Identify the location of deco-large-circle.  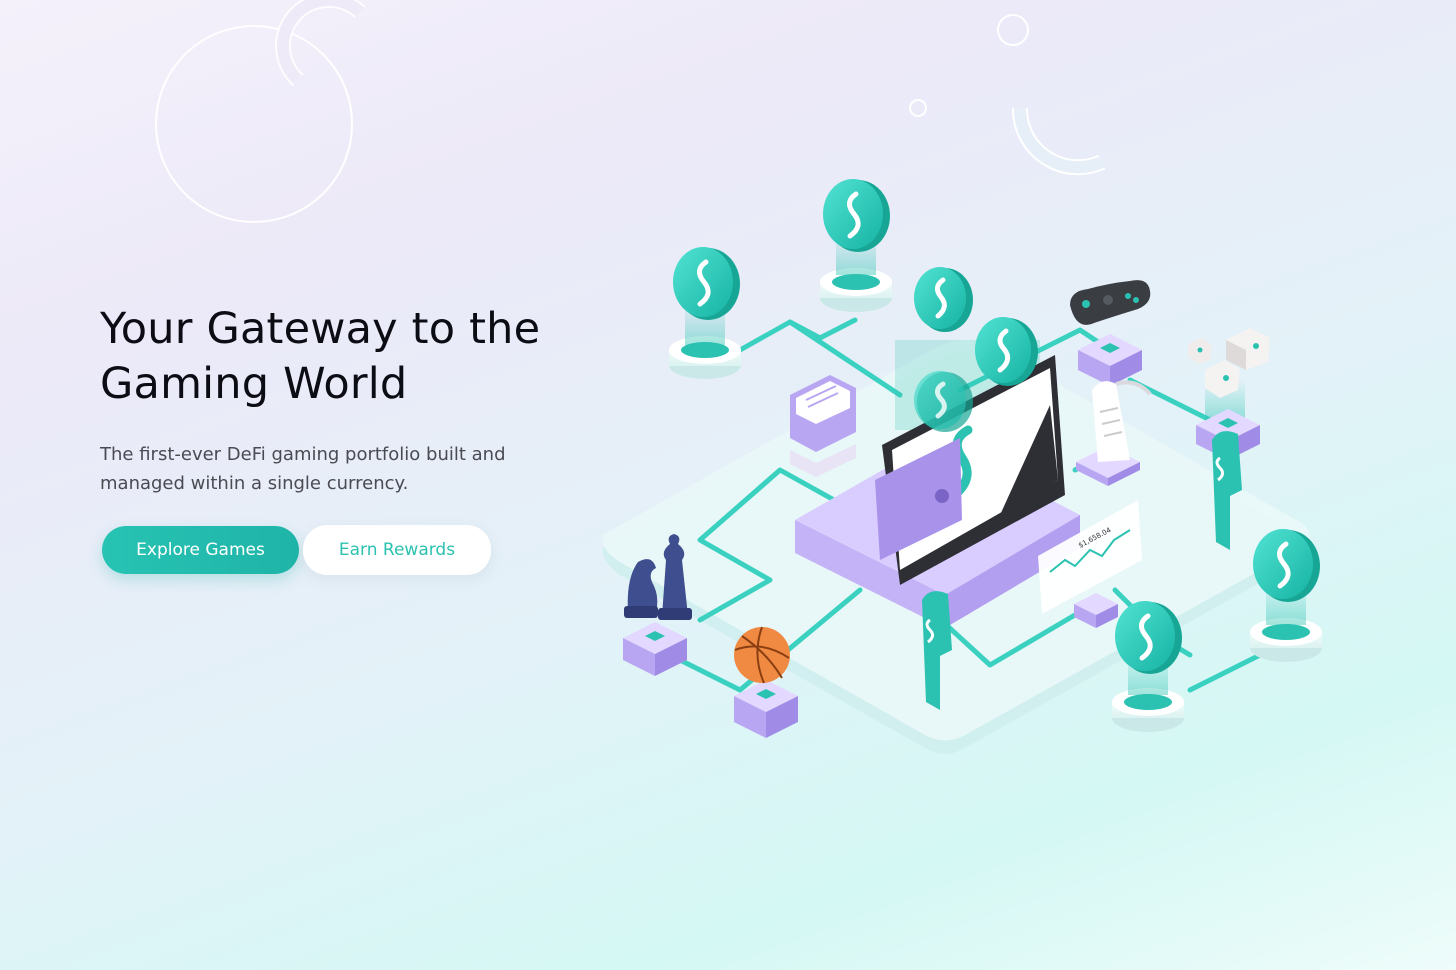
(254, 124).